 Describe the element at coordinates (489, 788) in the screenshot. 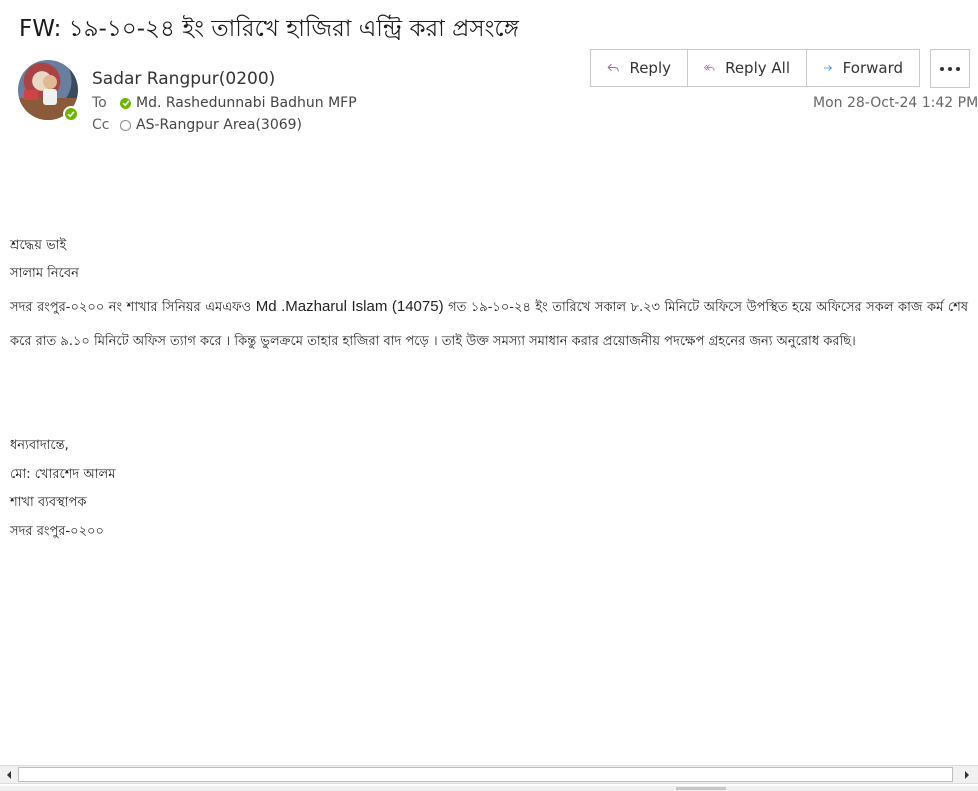

I see `bottom-edge` at that location.